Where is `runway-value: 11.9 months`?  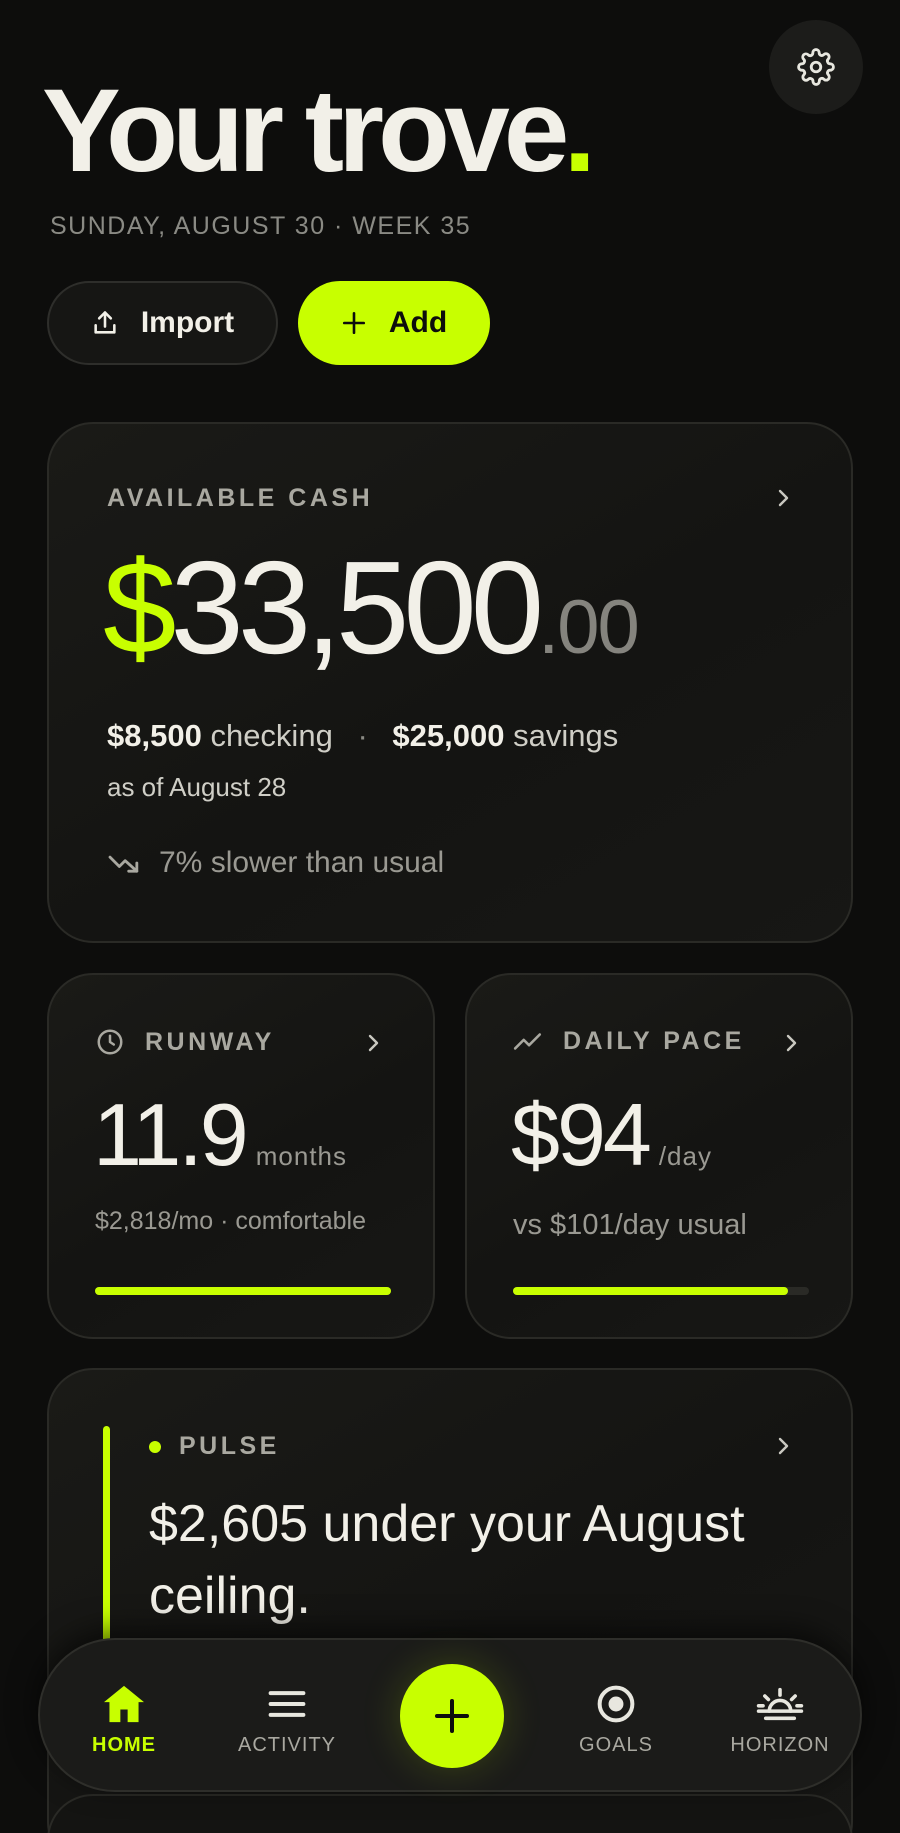 runway-value: 11.9 months is located at coordinates (220, 1135).